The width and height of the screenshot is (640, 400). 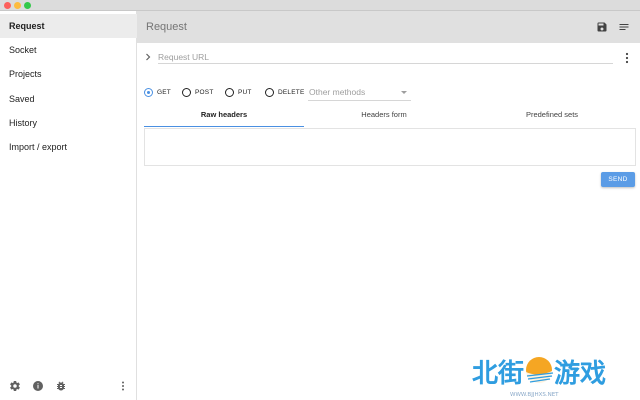 What do you see at coordinates (245, 92) in the screenshot?
I see `method-label: PUT` at bounding box center [245, 92].